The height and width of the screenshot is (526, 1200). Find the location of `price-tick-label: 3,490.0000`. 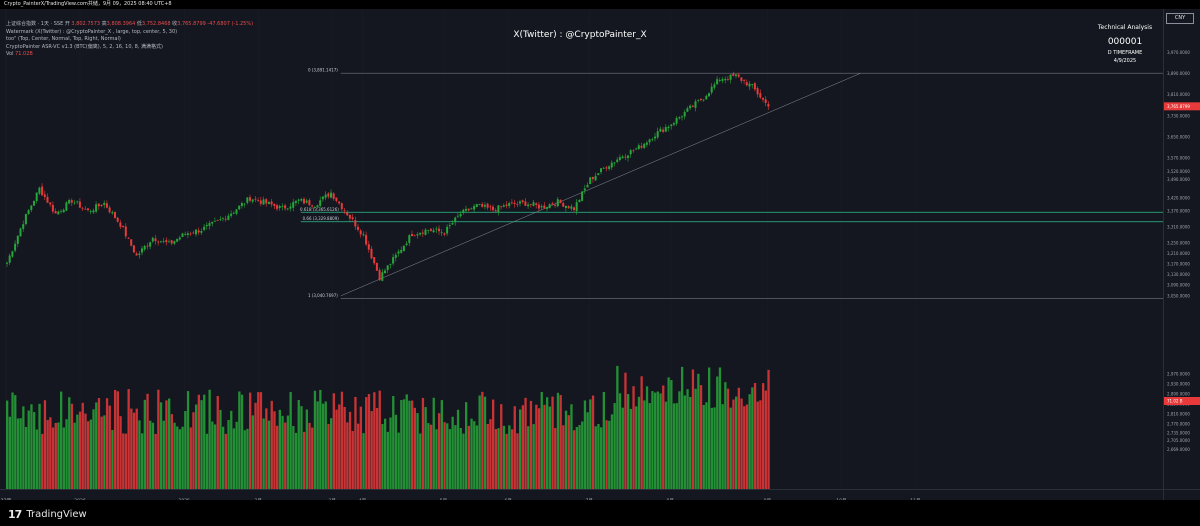

price-tick-label: 3,490.0000 is located at coordinates (1178, 179).